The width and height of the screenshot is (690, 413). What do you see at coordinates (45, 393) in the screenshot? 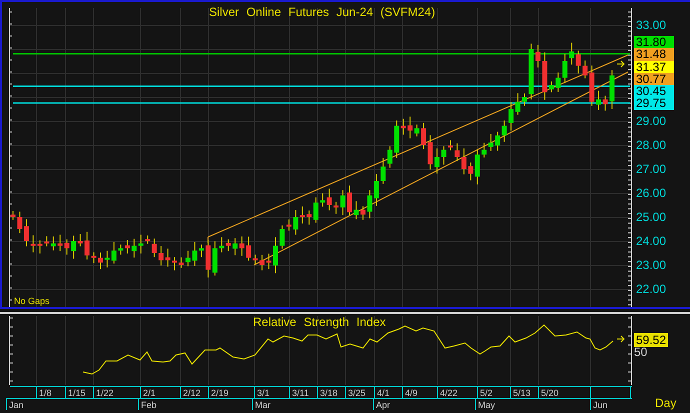
I see `week-label: 1/8` at bounding box center [45, 393].